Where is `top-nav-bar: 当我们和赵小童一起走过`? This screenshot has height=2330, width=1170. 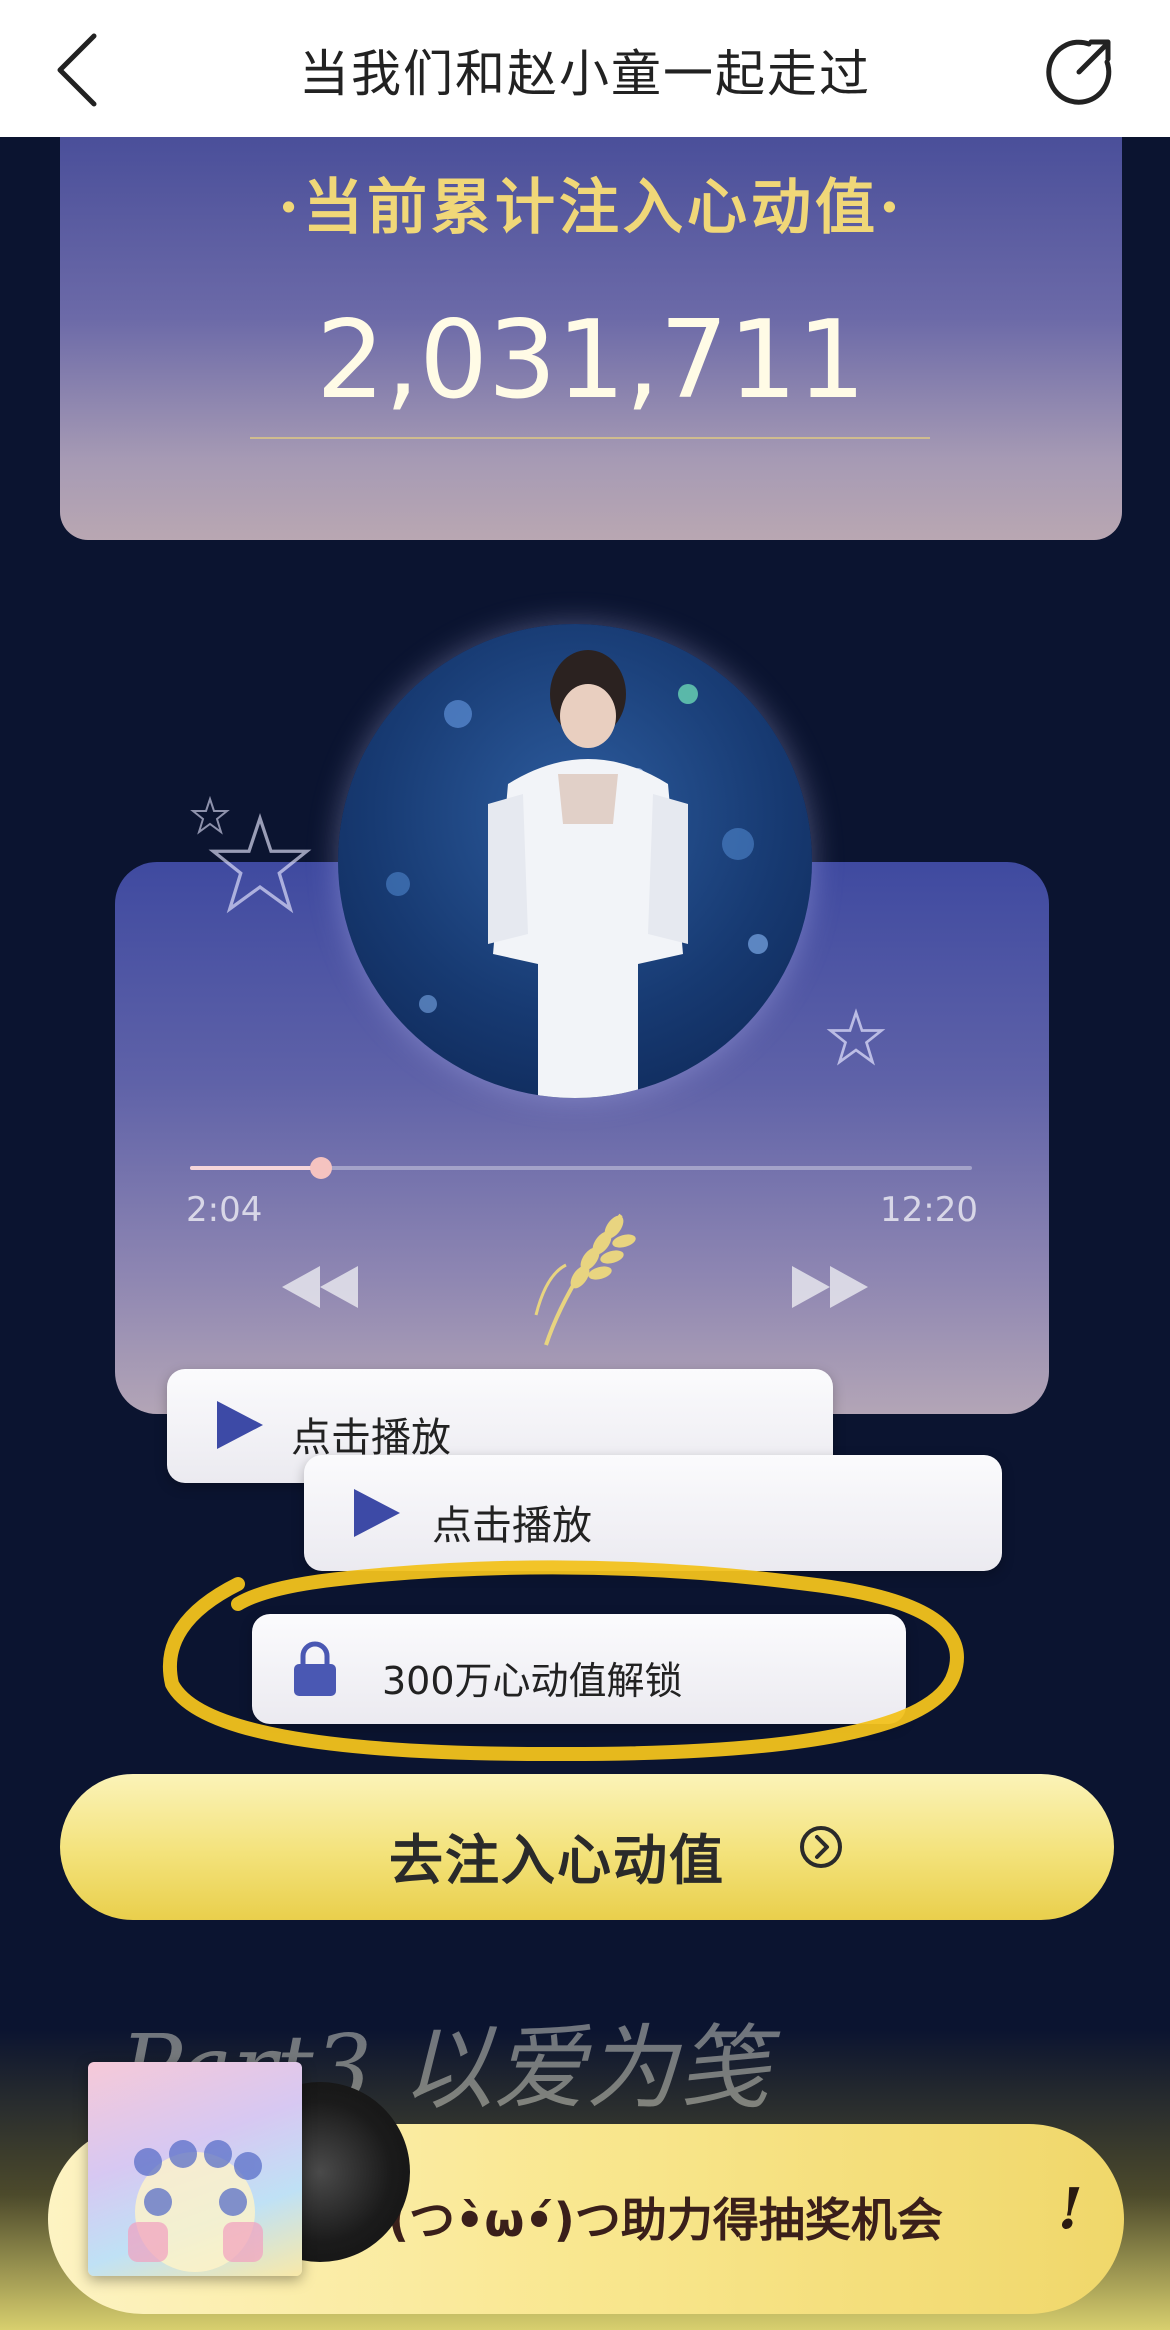 top-nav-bar: 当我们和赵小童一起走过 is located at coordinates (585, 68).